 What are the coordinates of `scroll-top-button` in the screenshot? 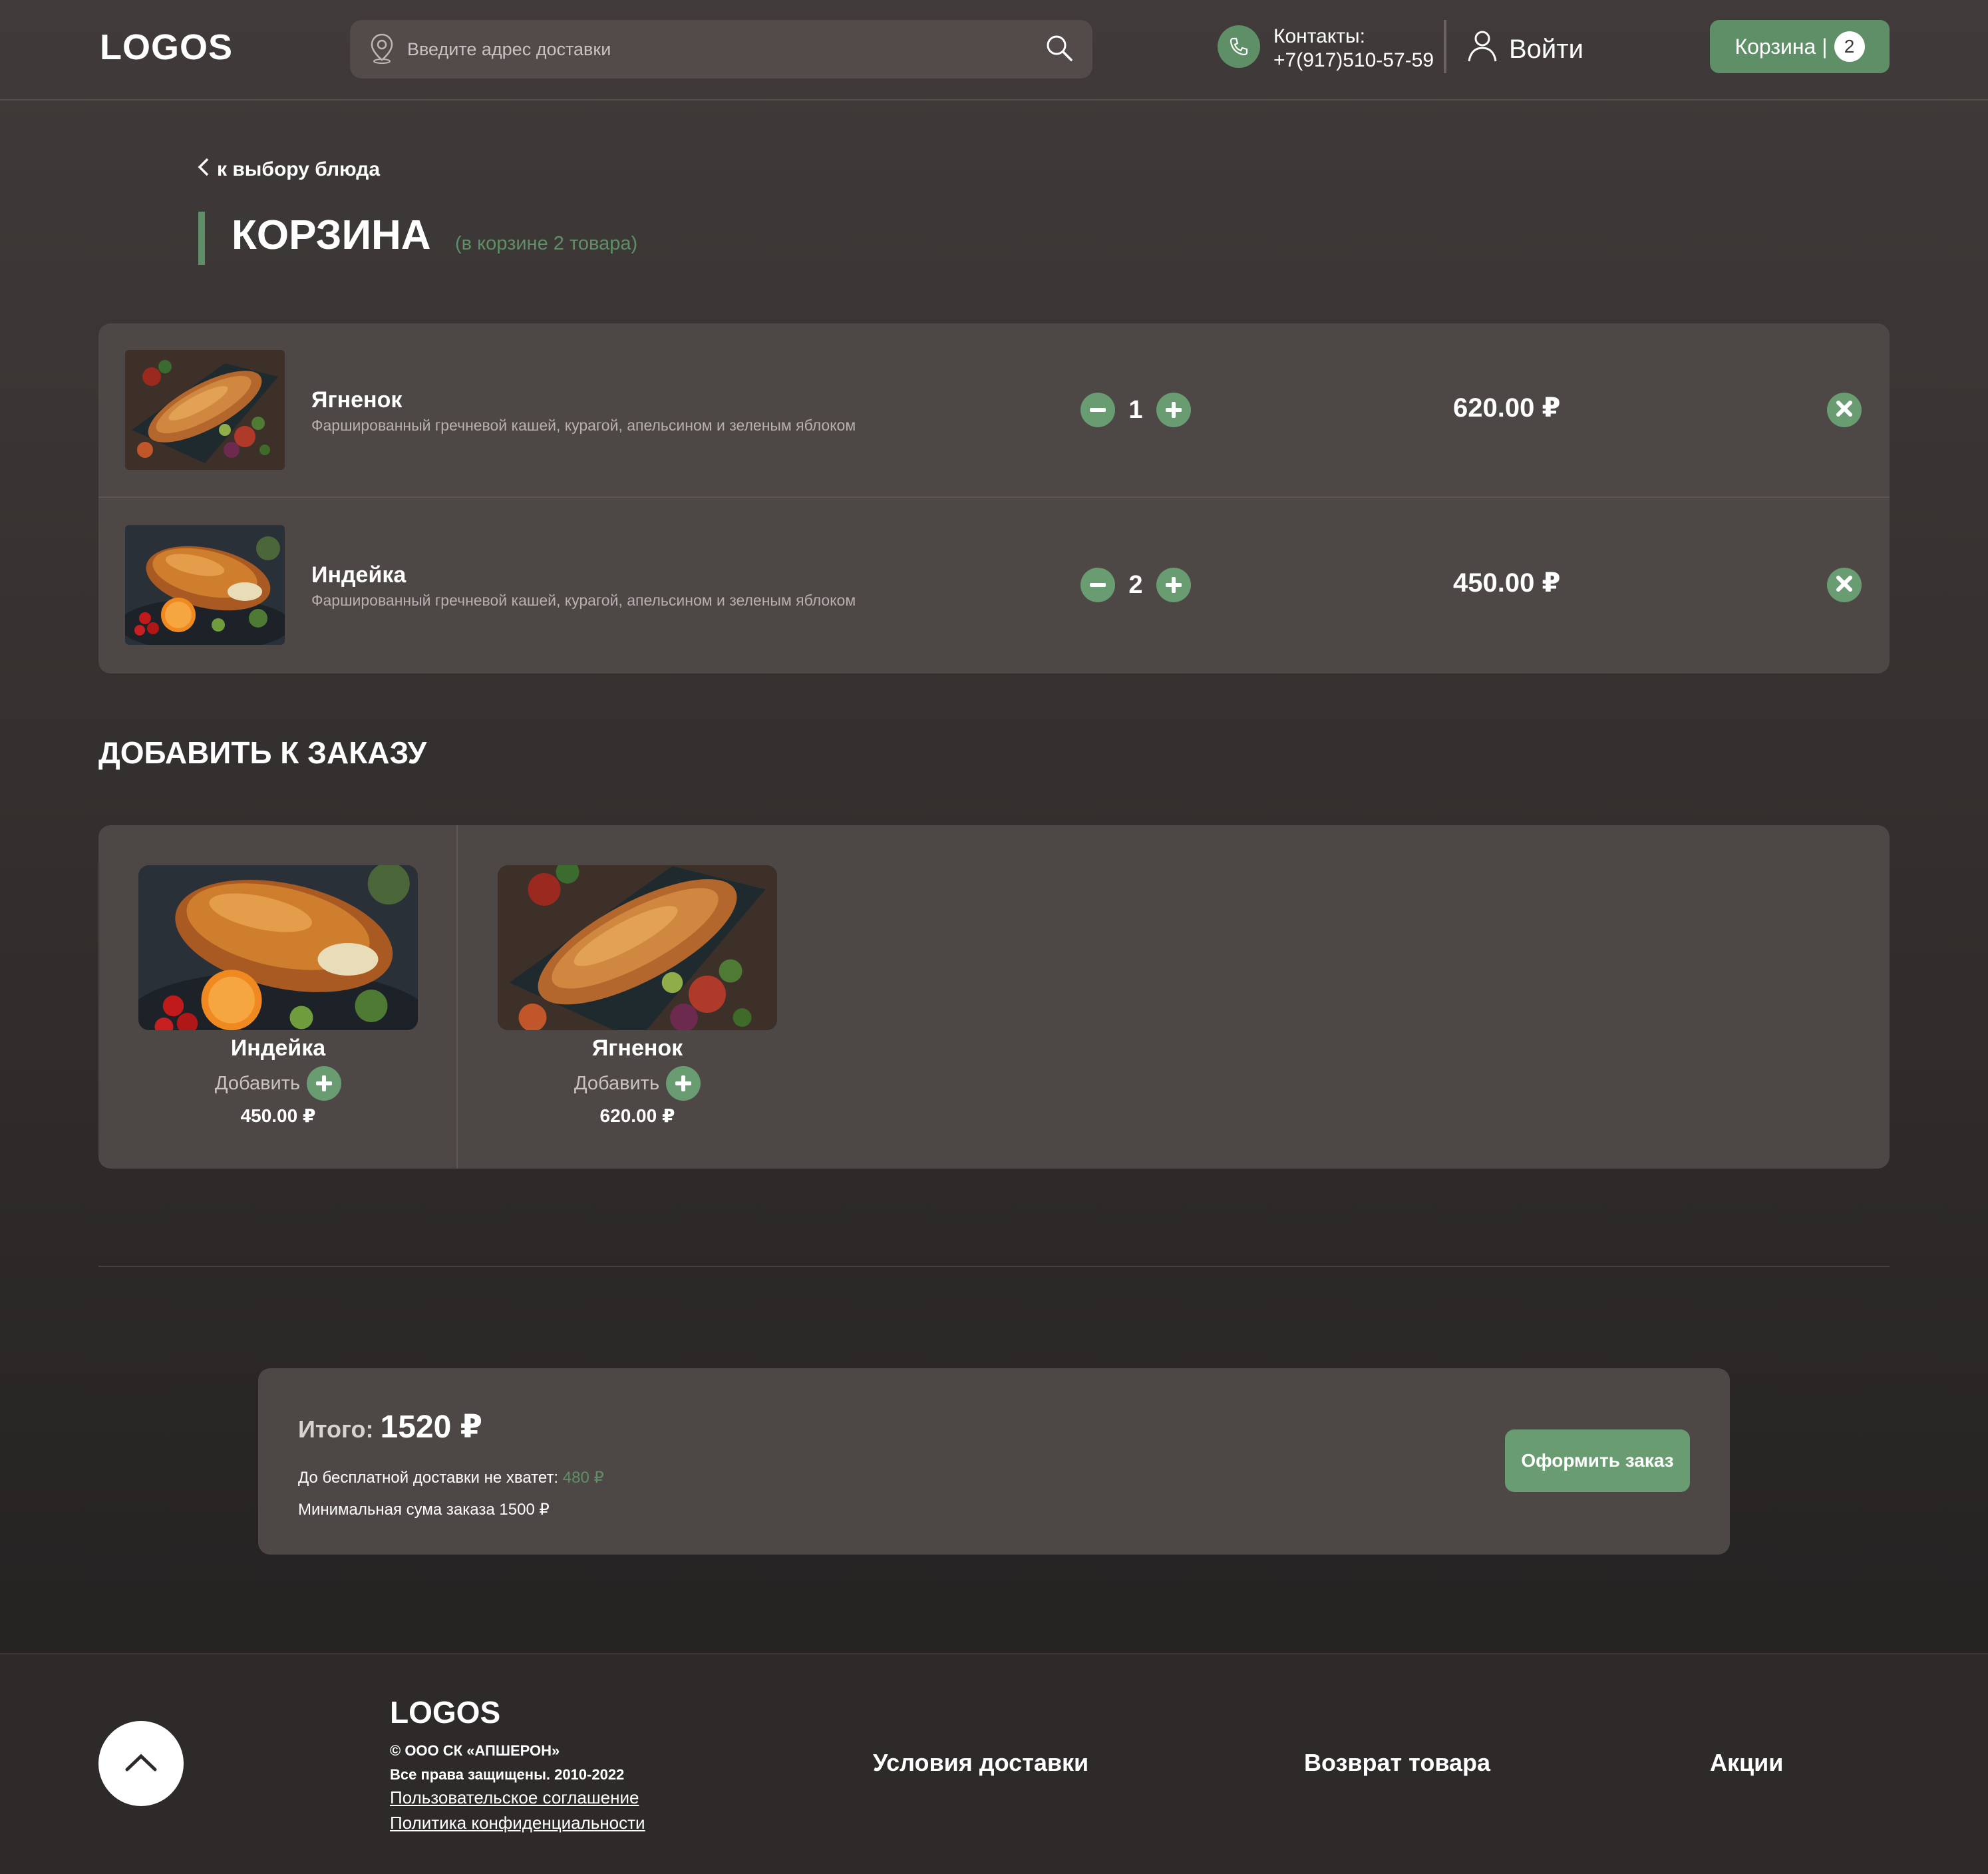 It's located at (141, 1763).